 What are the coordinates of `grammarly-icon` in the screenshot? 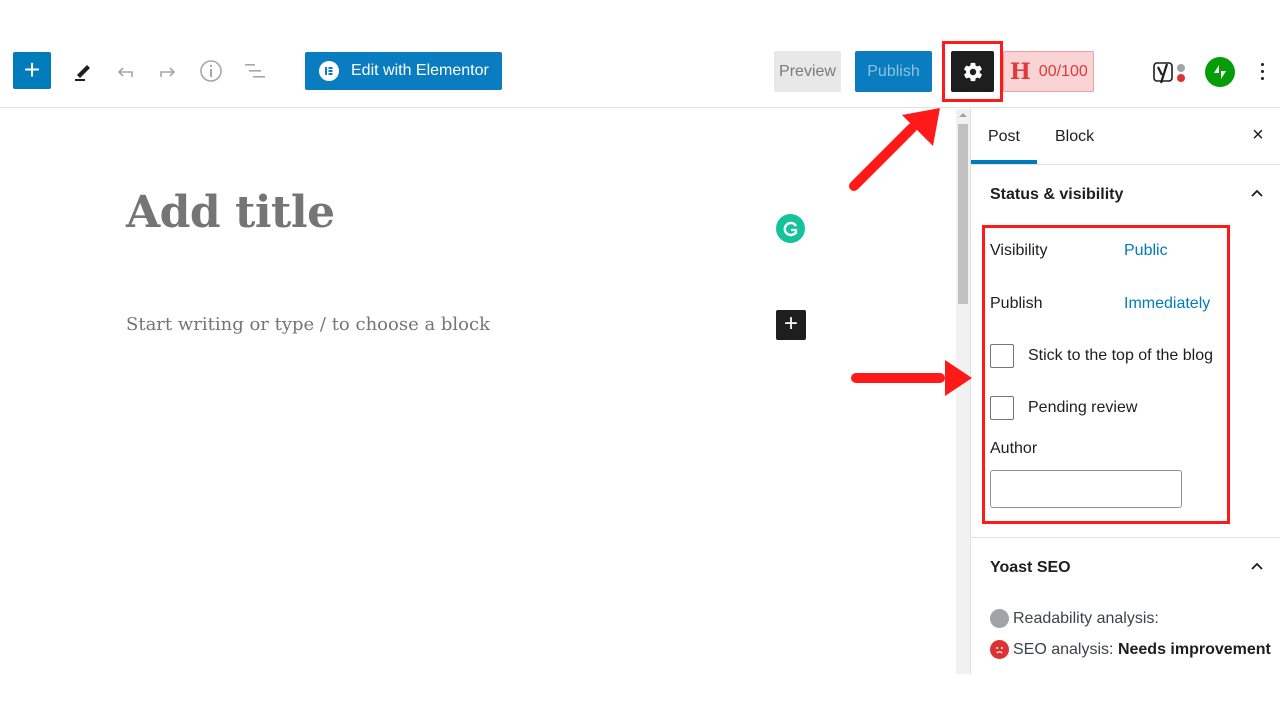 It's located at (790, 228).